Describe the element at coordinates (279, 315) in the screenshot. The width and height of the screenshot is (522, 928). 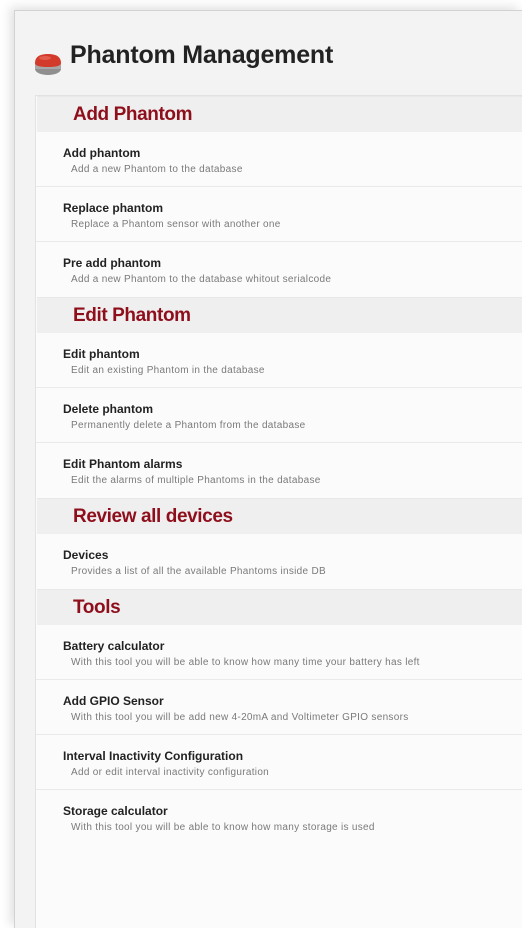
I see `section-header-edit-phantom: Edit Phantom` at that location.